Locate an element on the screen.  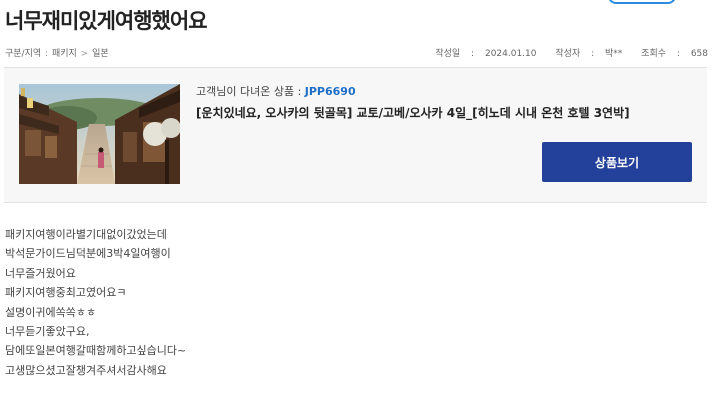
author-value: 박** is located at coordinates (614, 54).